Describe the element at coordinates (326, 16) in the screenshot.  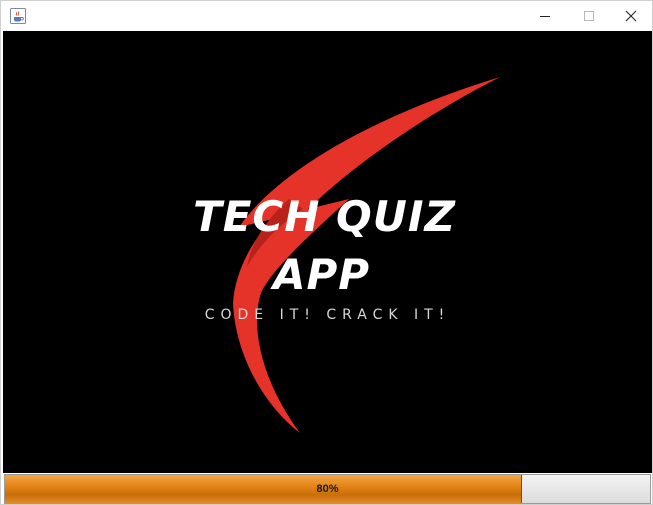
I see `title-bar` at that location.